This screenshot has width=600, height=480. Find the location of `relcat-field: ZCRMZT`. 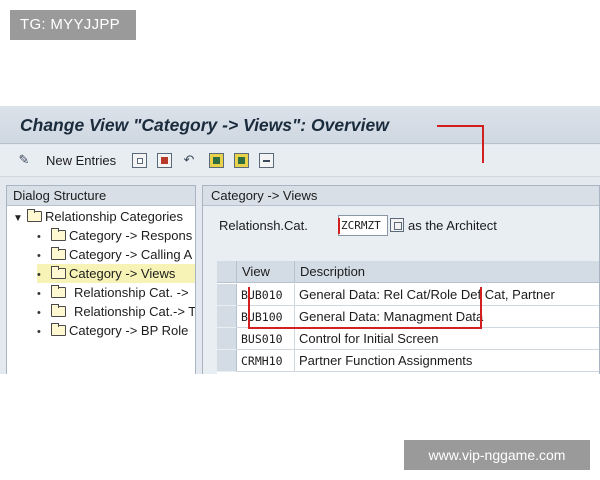

relcat-field: ZCRMZT is located at coordinates (363, 225).